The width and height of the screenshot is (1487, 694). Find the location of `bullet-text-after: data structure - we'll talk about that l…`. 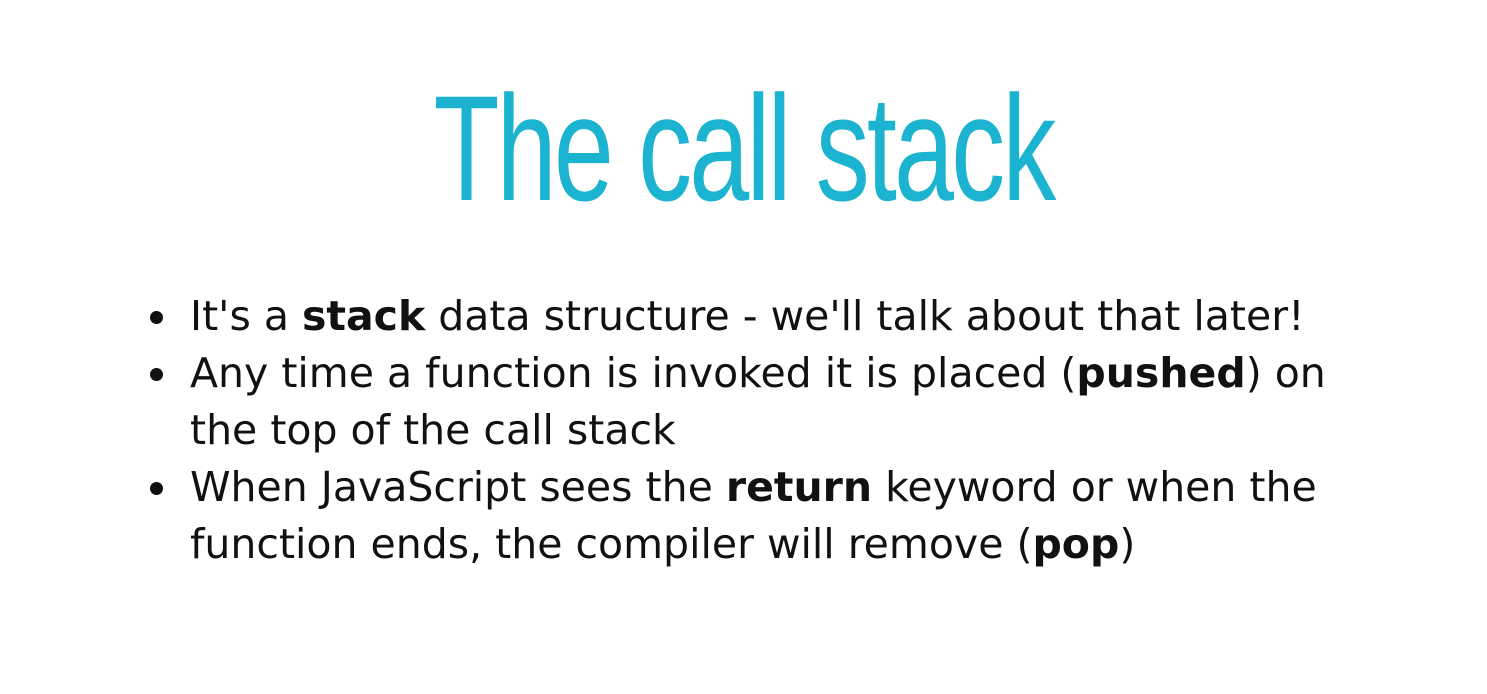

bullet-text-after: data structure - we'll talk about that l… is located at coordinates (865, 316).